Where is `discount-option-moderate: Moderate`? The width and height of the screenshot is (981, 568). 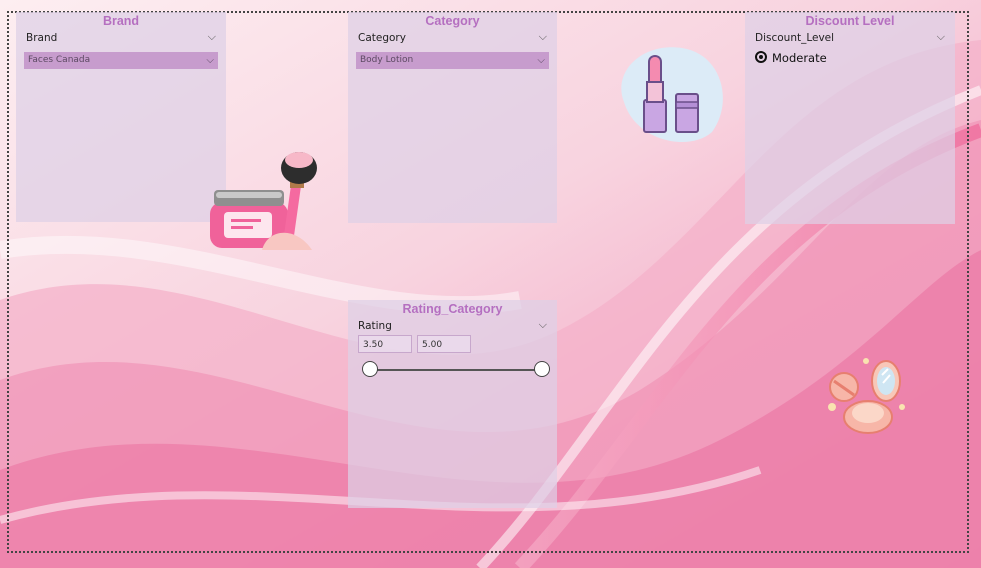
discount-option-moderate: Moderate is located at coordinates (791, 58).